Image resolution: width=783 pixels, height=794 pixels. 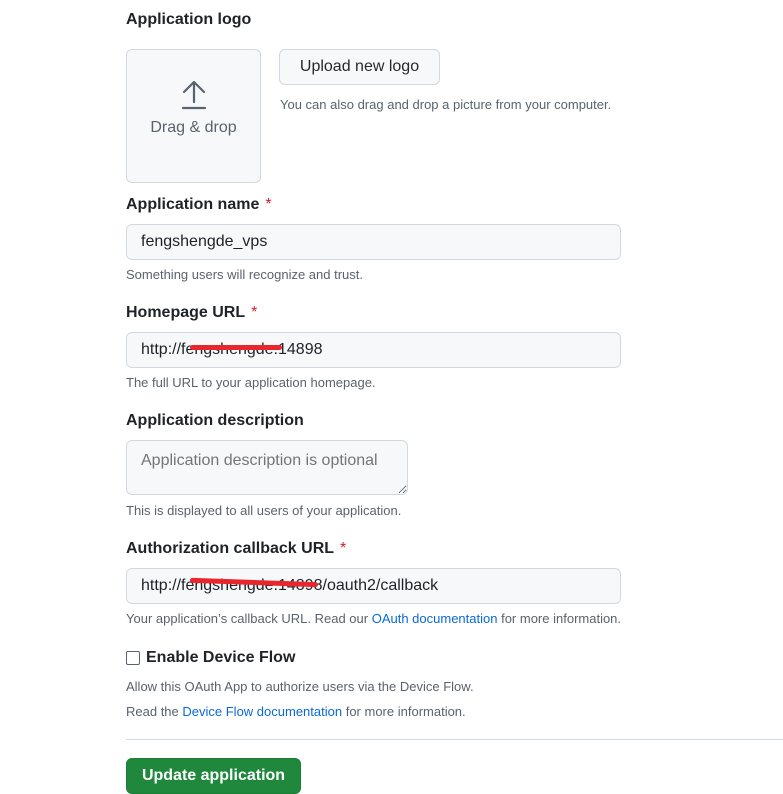 I want to click on device-flow-docs-prefix: Read the, so click(x=152, y=711).